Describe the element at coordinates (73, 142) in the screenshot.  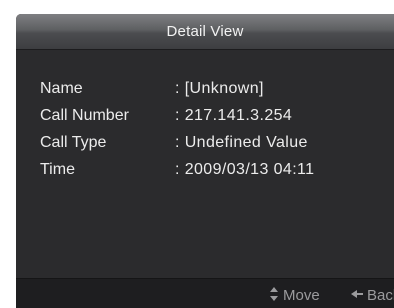
I see `detail-label-call-type: Call Type` at that location.